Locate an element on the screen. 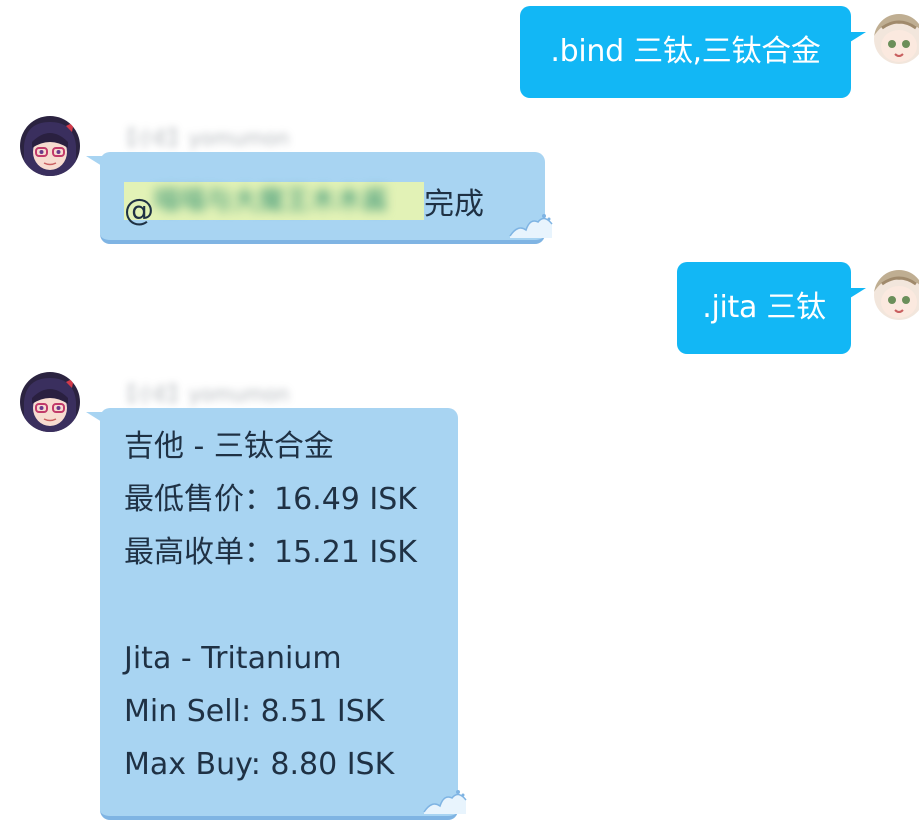  incoming-bubble: @喵喵与大魔王木木酱 完成 is located at coordinates (322, 198).